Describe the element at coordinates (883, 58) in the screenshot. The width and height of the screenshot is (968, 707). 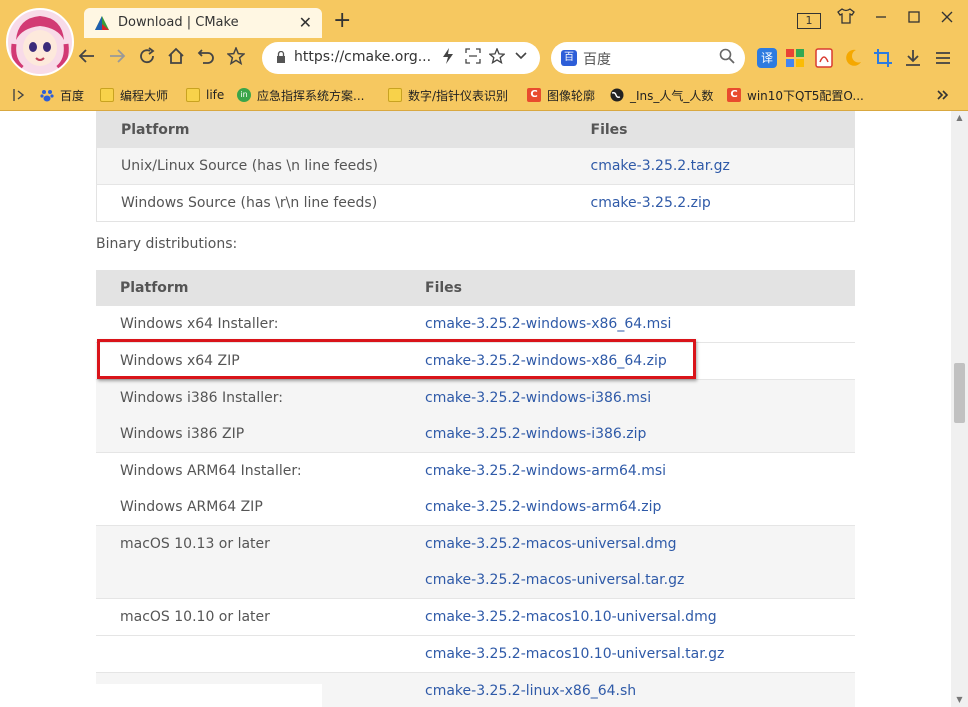
I see `crop-icon` at that location.